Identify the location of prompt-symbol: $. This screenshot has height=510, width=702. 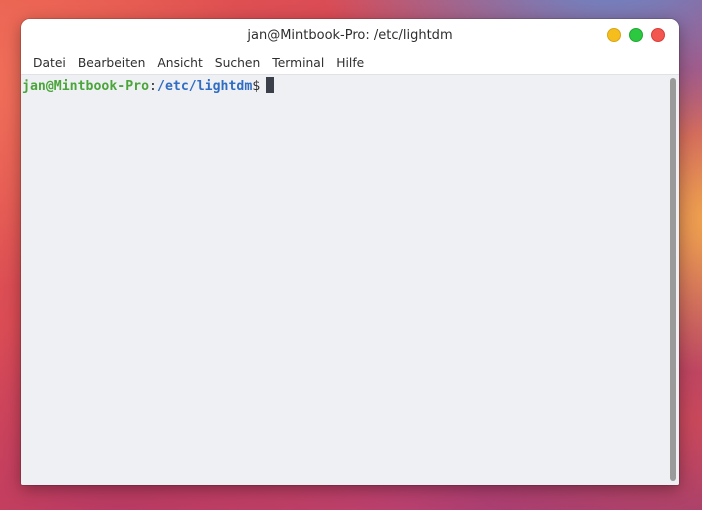
(256, 86).